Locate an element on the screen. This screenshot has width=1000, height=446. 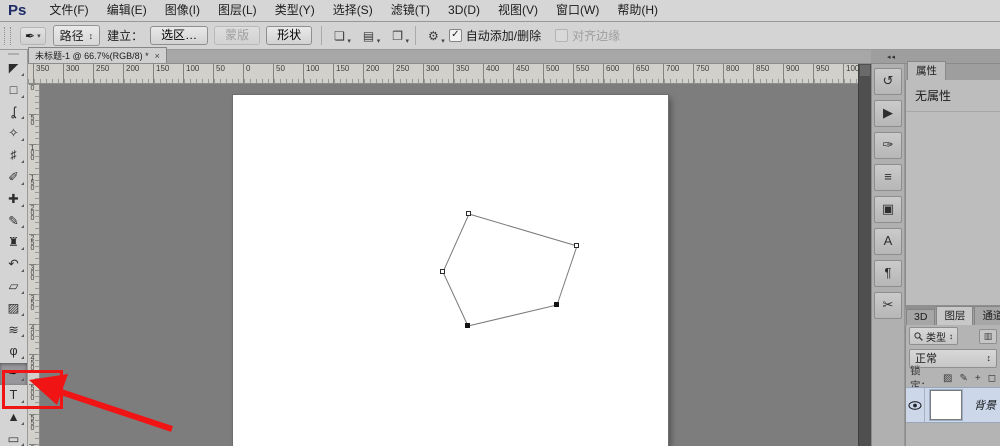
tool-brush: ✎ is located at coordinates (13, 222).